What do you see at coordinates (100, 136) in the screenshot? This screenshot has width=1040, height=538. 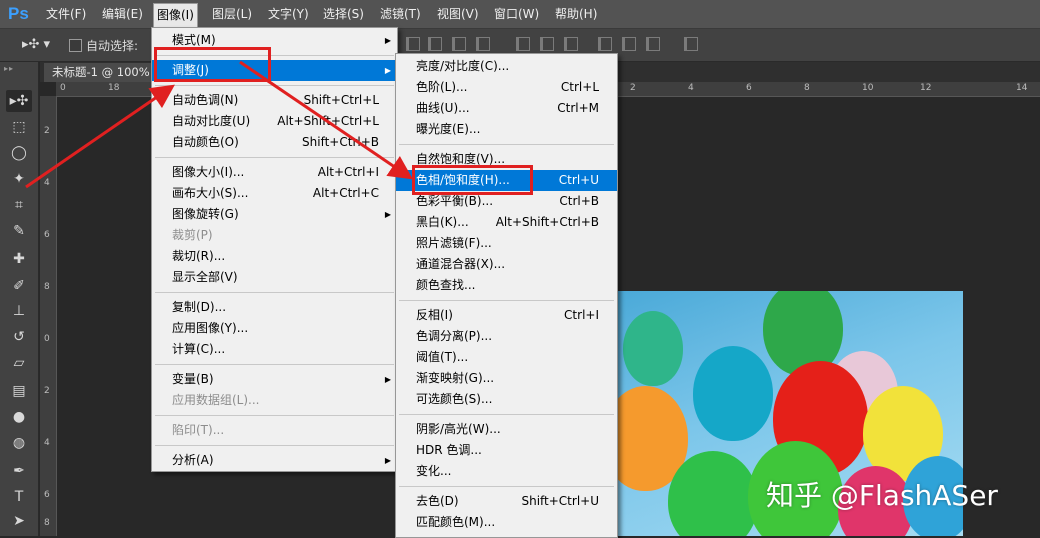 I see `arrow-to-adjust` at bounding box center [100, 136].